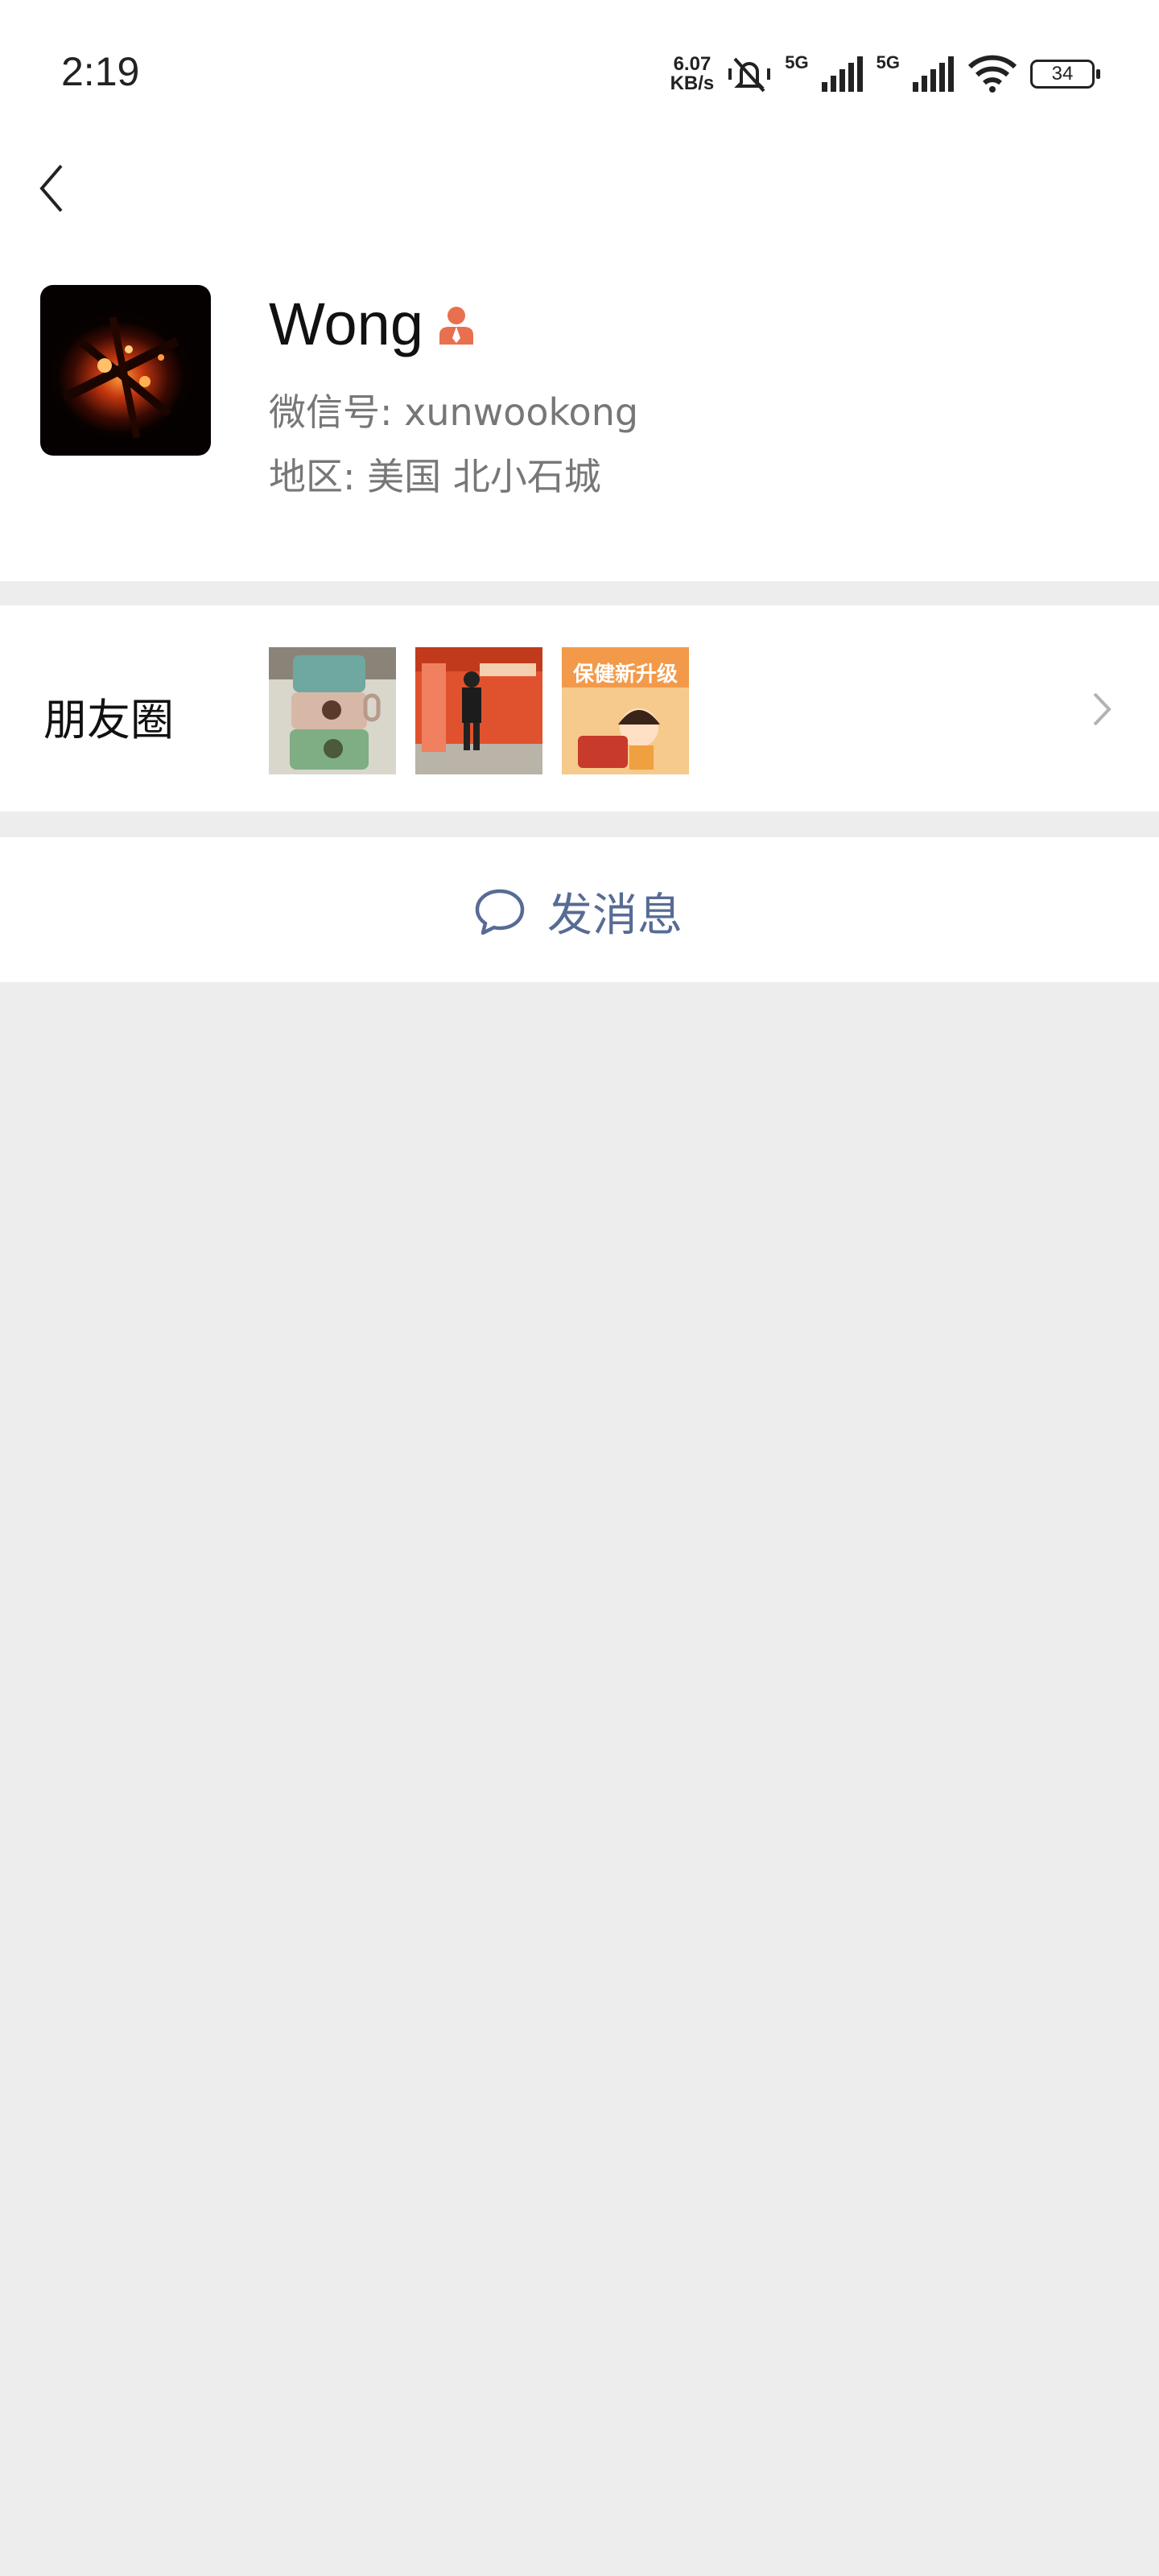 This screenshot has height=2576, width=1159. Describe the element at coordinates (797, 62) in the screenshot. I see `sim1-network-type: 5G` at that location.